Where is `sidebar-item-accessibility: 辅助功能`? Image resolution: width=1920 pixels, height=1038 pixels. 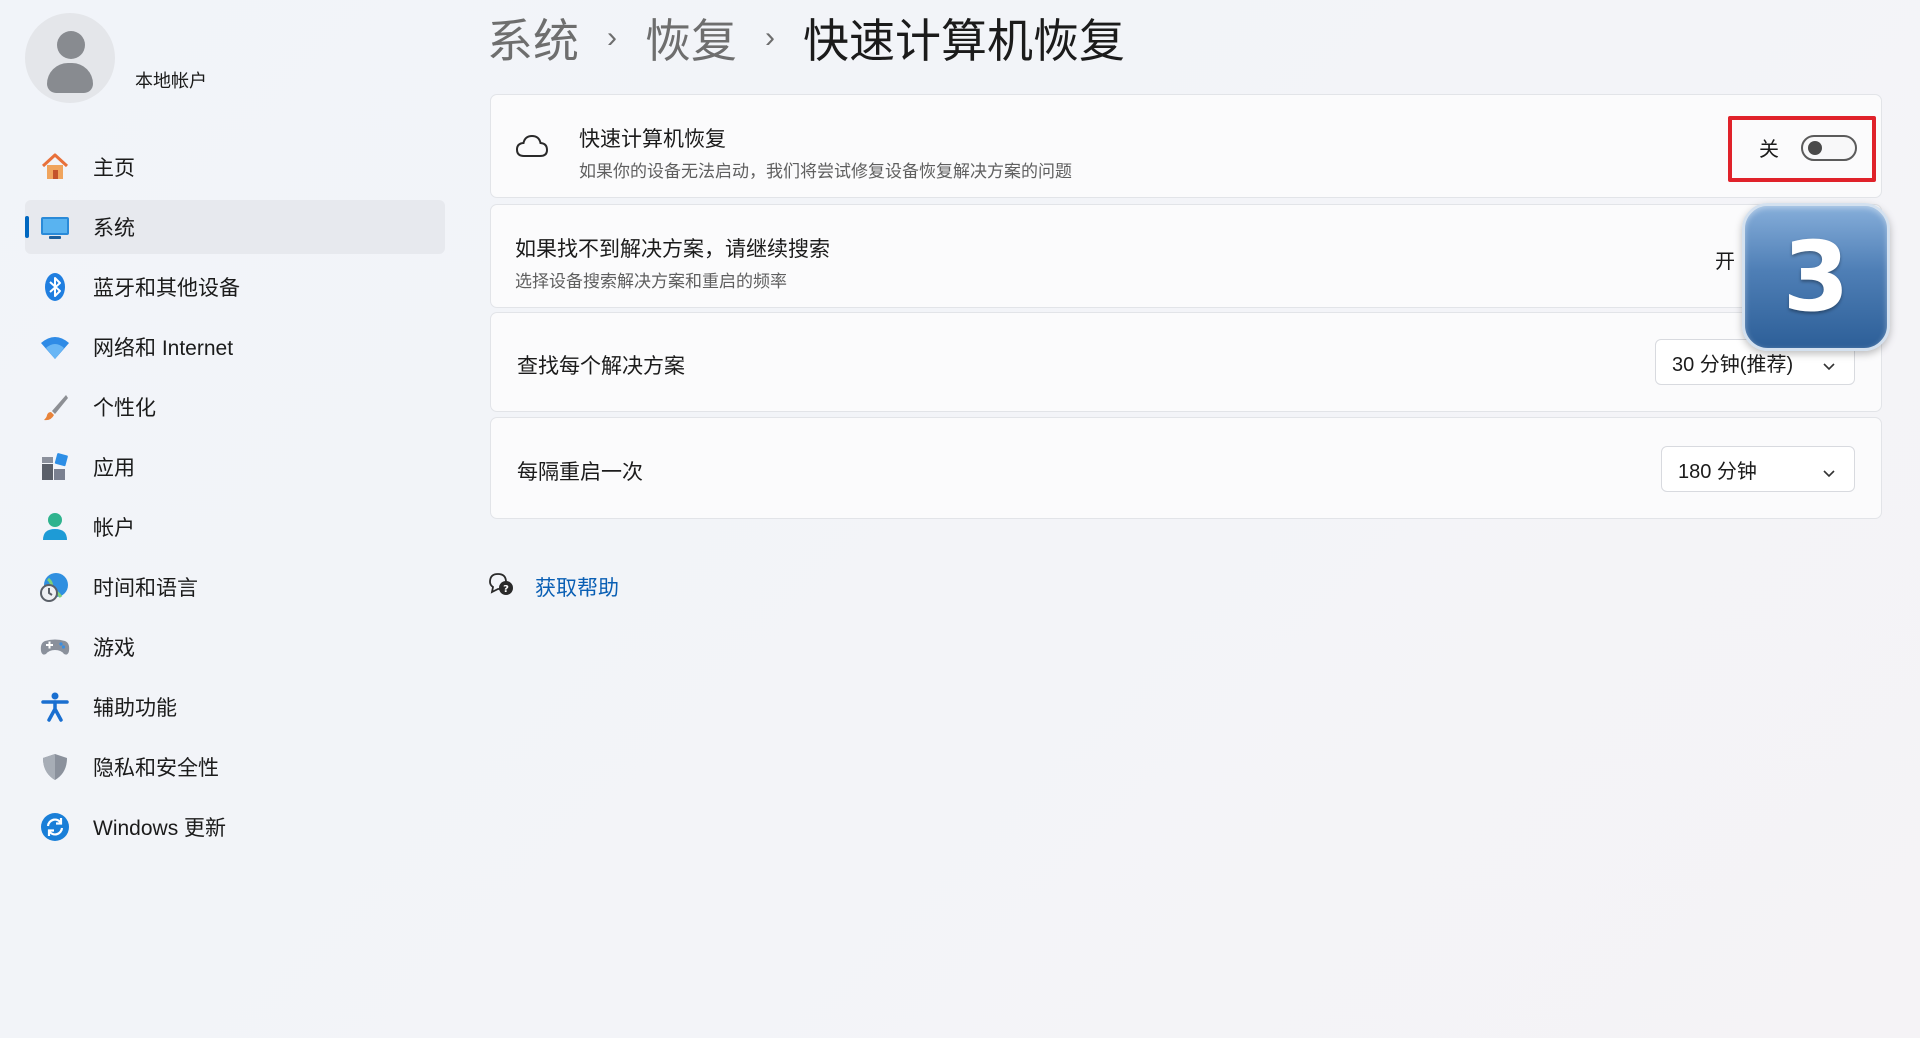 sidebar-item-accessibility: 辅助功能 is located at coordinates (235, 707).